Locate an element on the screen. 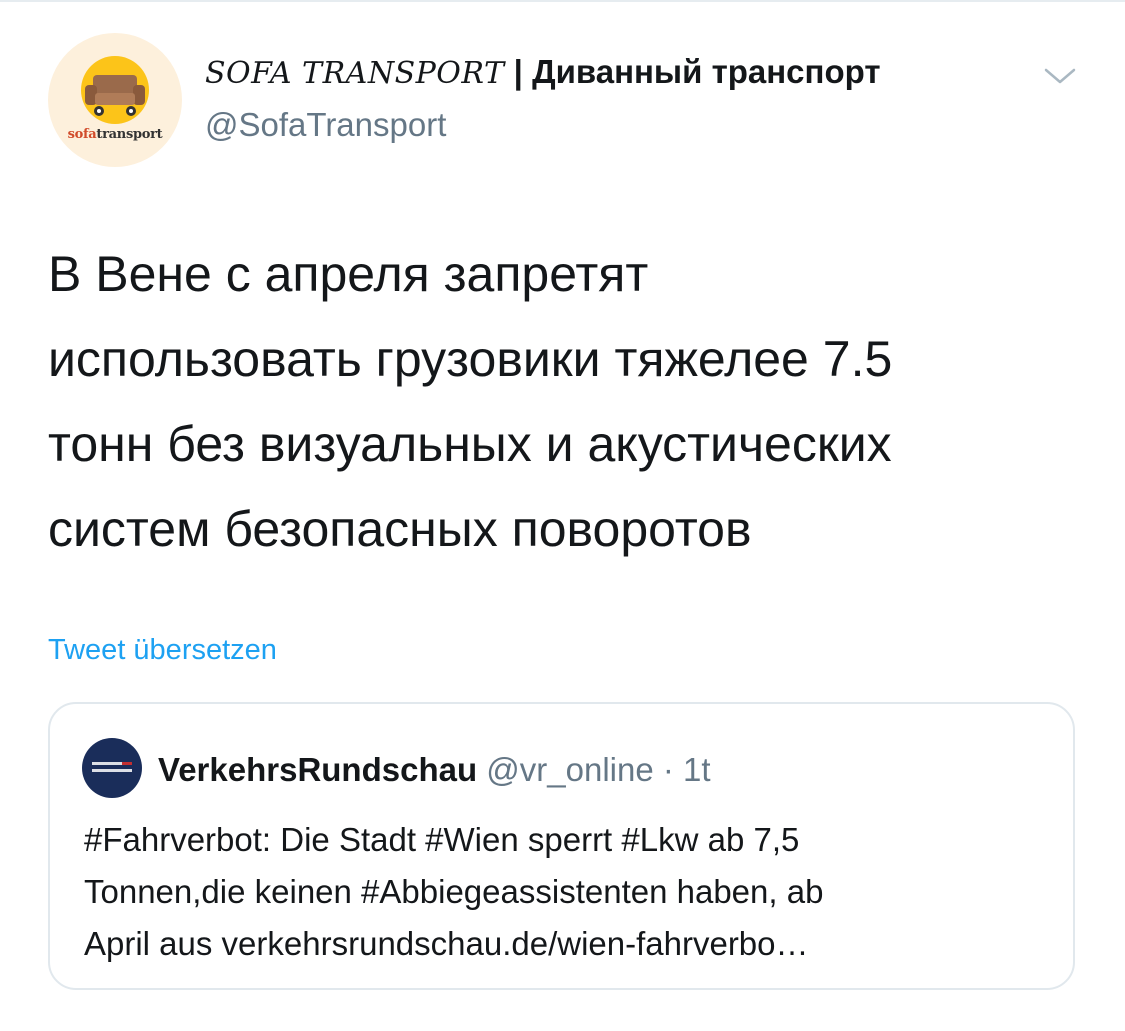  author-name-bold: Диванный транспорт is located at coordinates (706, 71).